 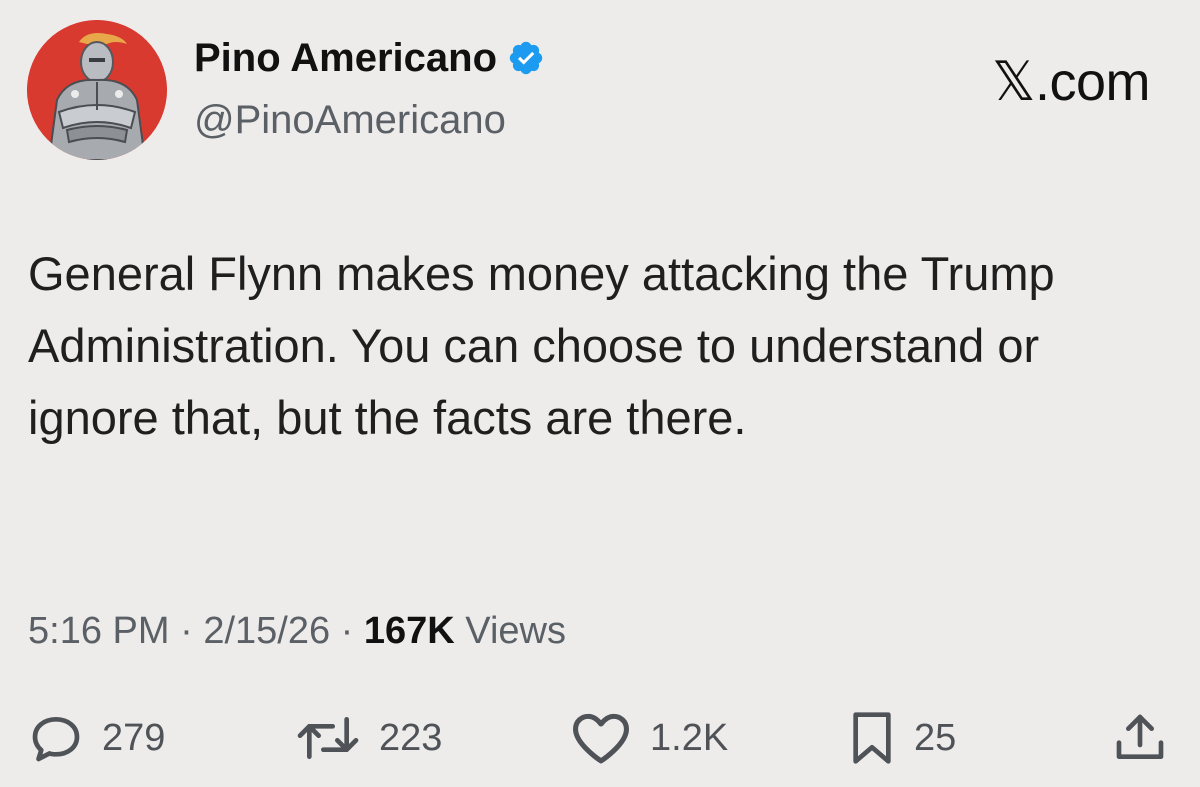 I want to click on chrome-robot-avatar-icon, so click(x=97, y=90).